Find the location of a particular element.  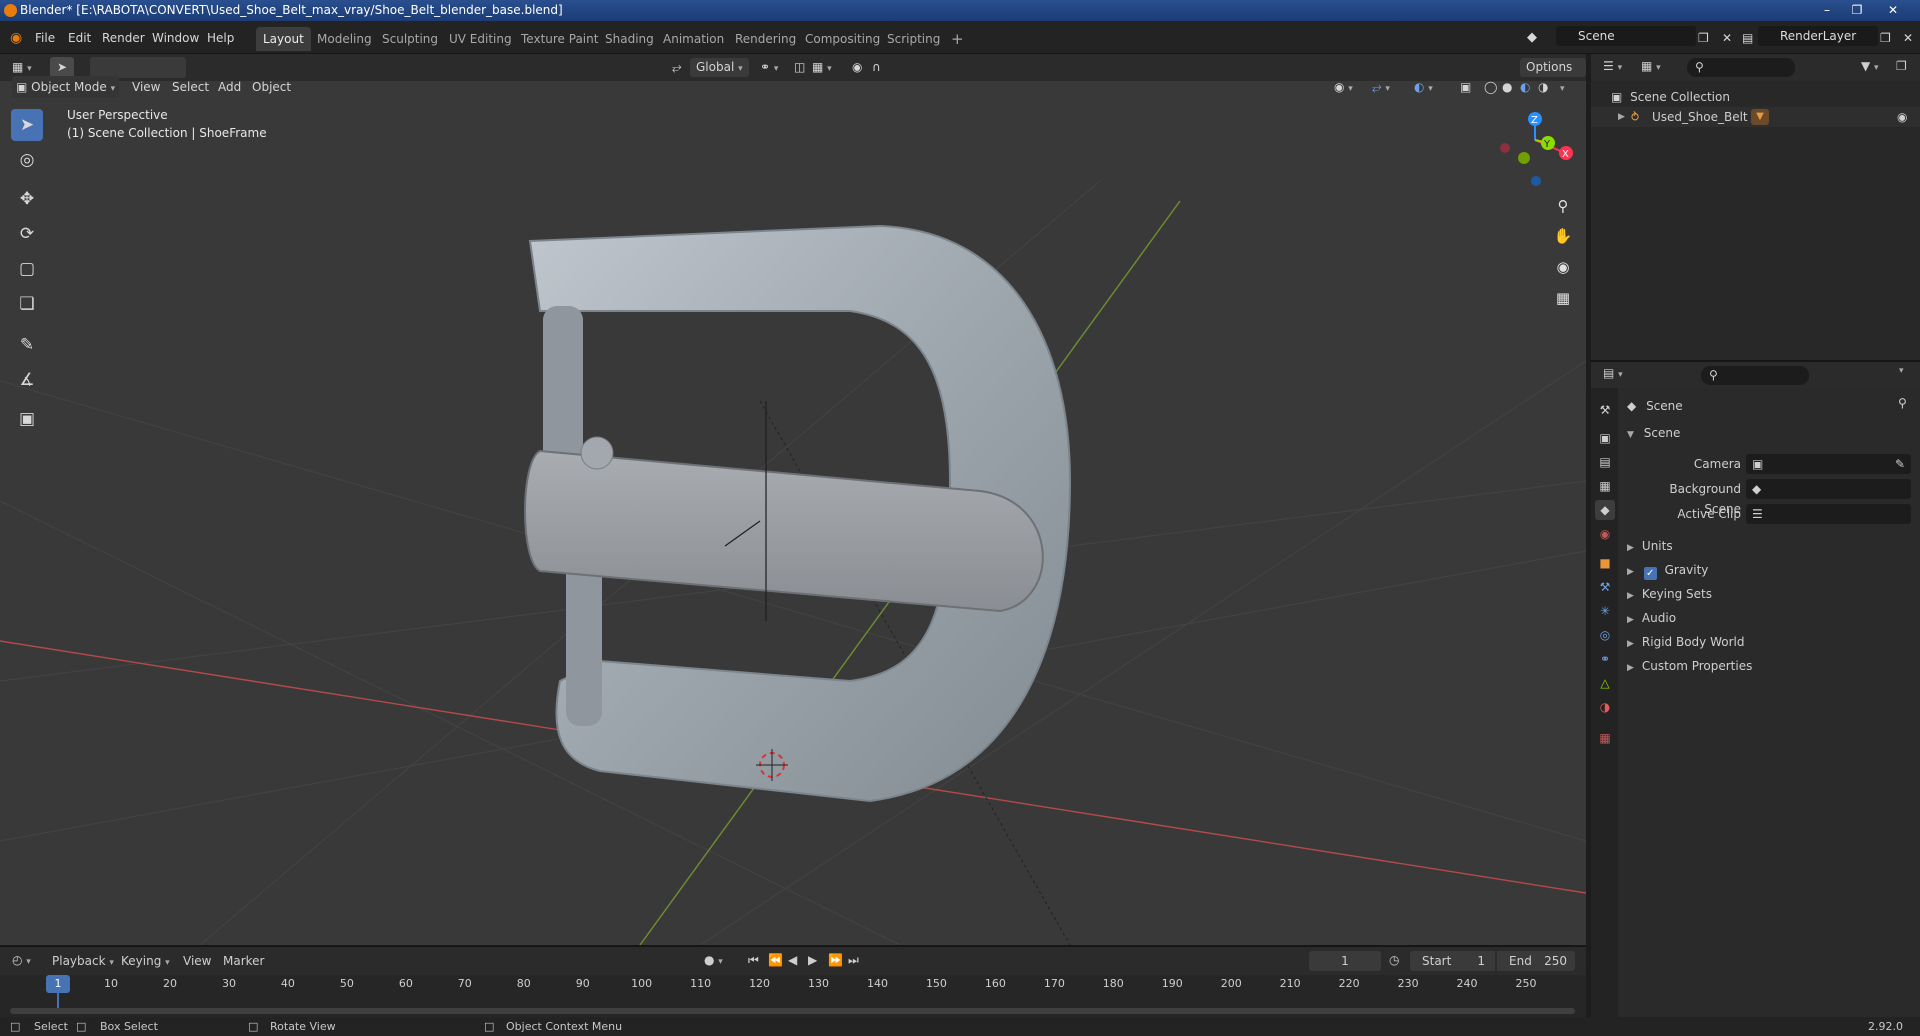

tab-rendering: Rendering is located at coordinates (765, 39).